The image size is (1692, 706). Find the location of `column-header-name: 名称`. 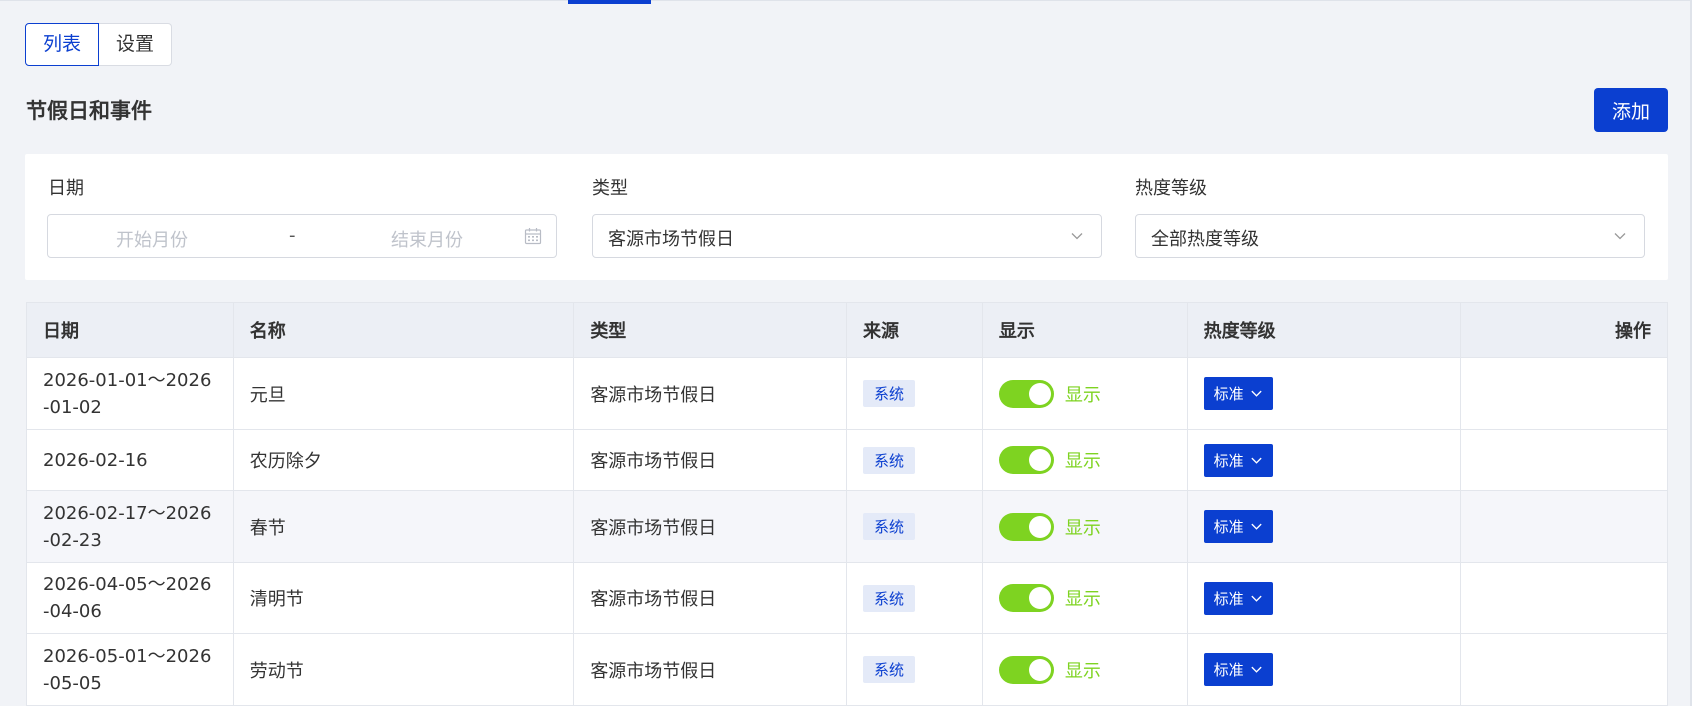

column-header-name: 名称 is located at coordinates (404, 330).